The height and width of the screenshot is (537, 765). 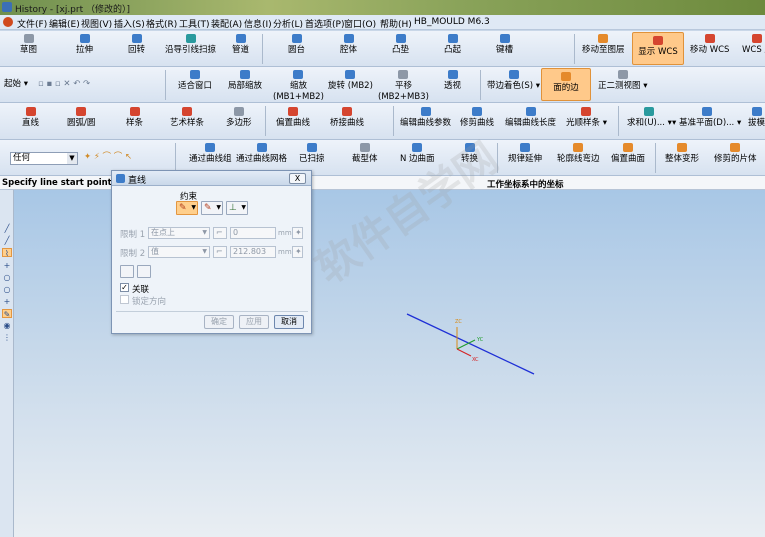 I want to click on studio-spline-button: 艺术样条, so click(x=187, y=118).